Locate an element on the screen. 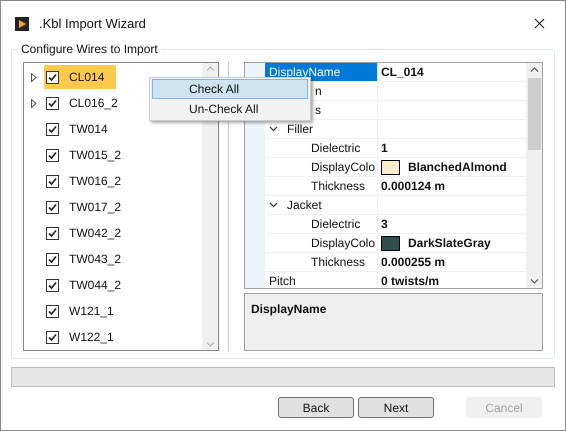  property-value: 3 is located at coordinates (384, 224).